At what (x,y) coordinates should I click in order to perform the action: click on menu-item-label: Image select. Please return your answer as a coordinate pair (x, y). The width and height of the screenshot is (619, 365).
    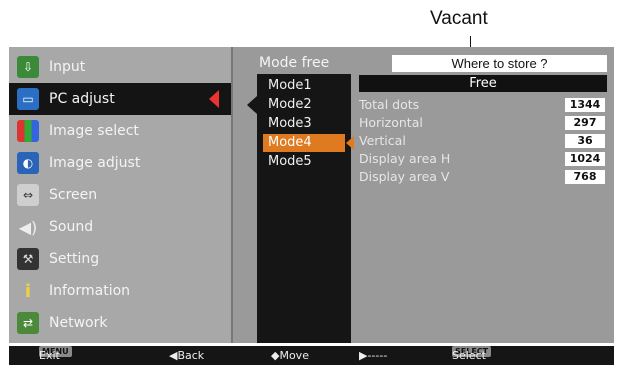
    Looking at the image, I should click on (94, 131).